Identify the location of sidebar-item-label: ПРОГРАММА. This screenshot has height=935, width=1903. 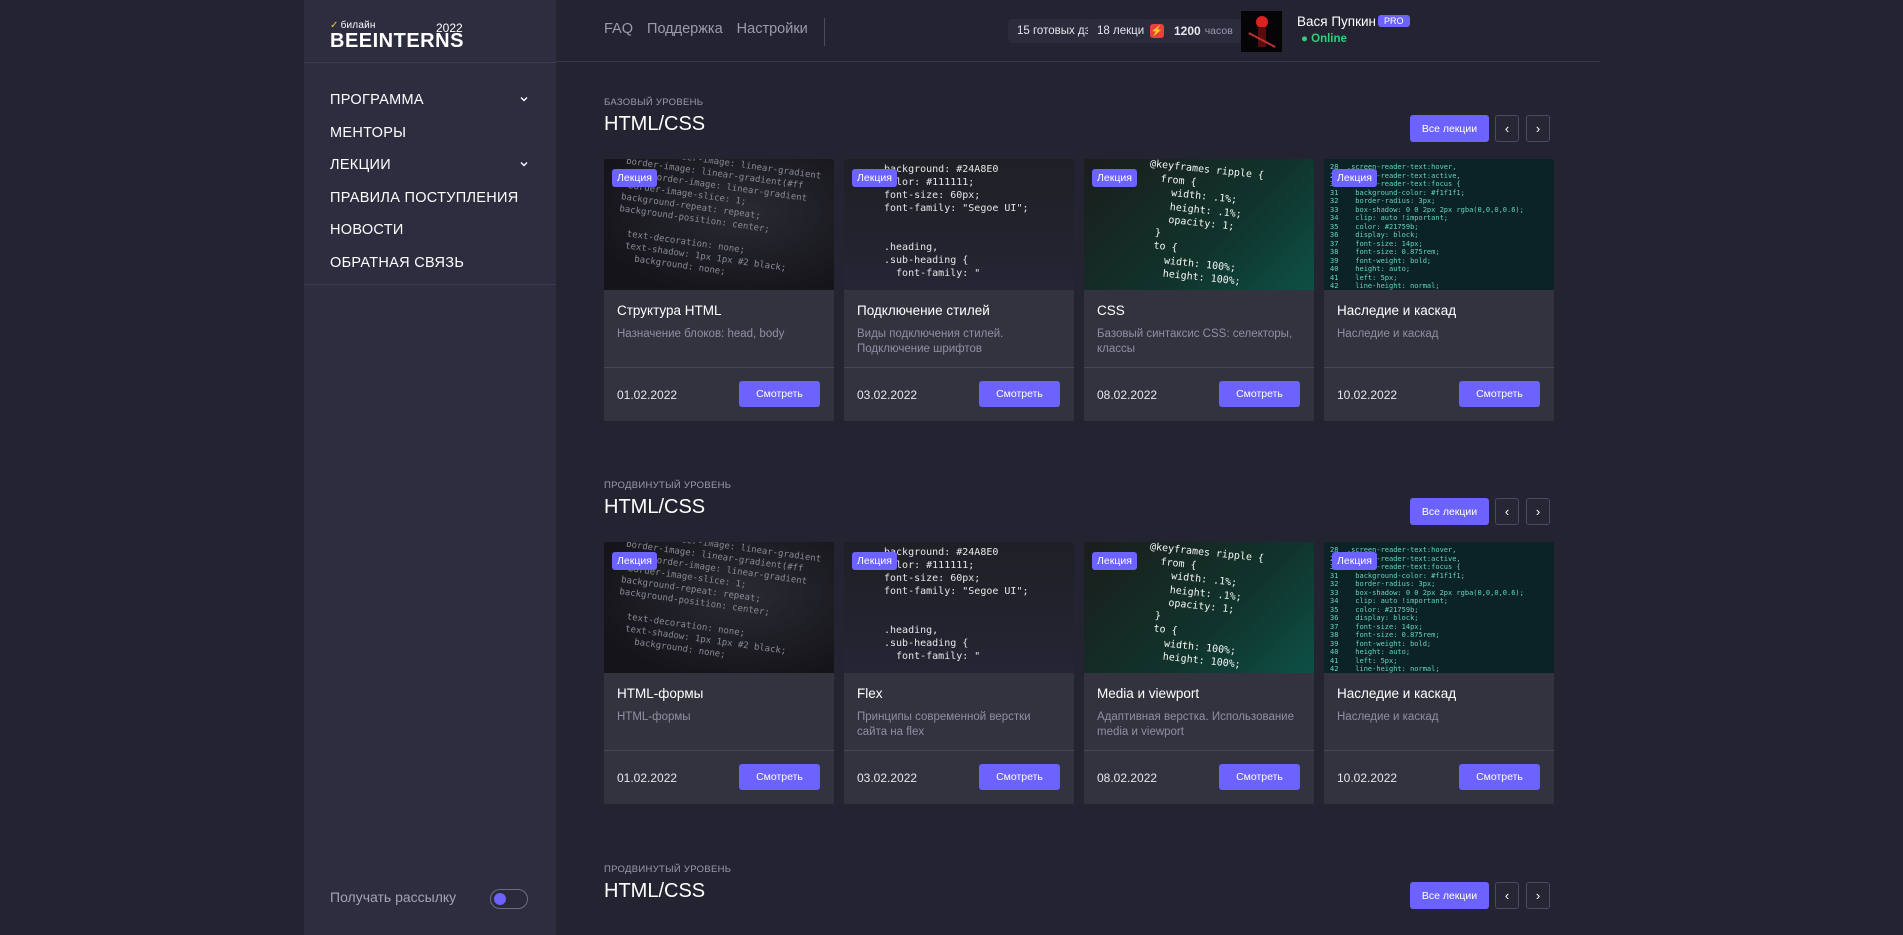
(377, 100).